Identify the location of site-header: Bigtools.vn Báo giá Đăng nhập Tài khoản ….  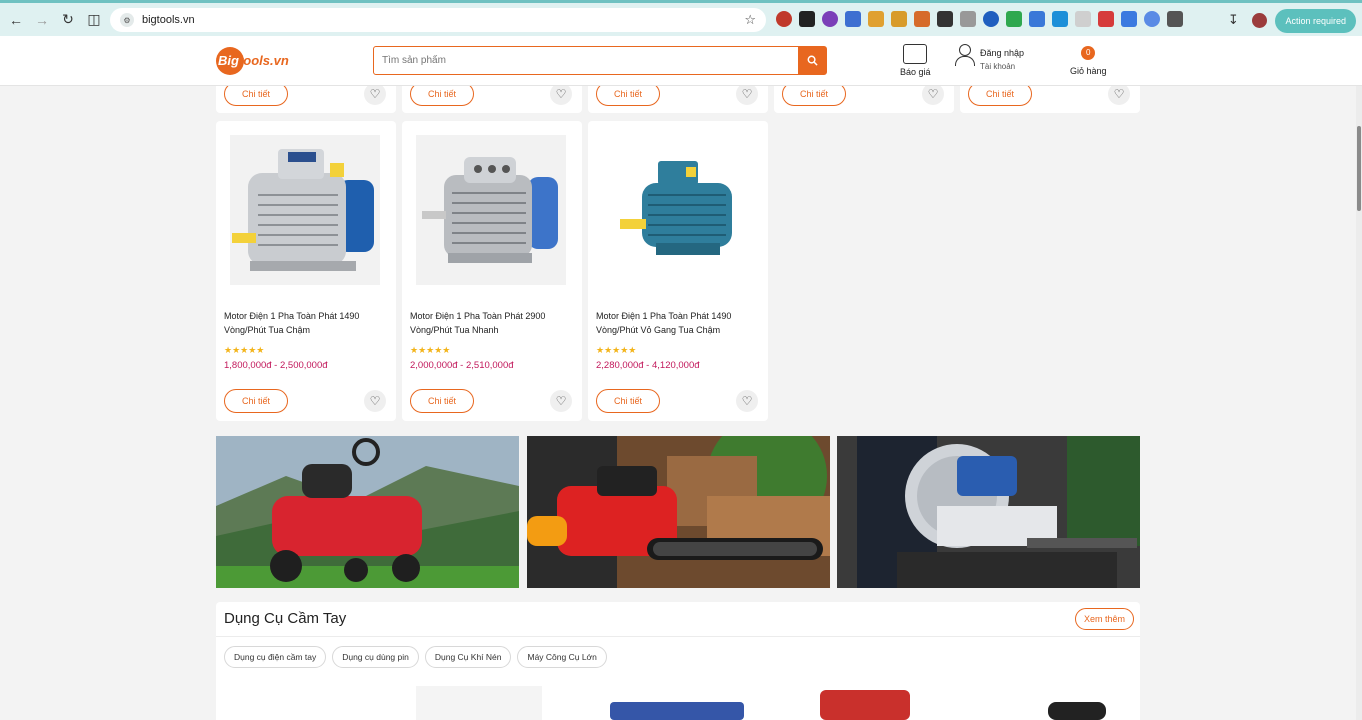
(681, 61).